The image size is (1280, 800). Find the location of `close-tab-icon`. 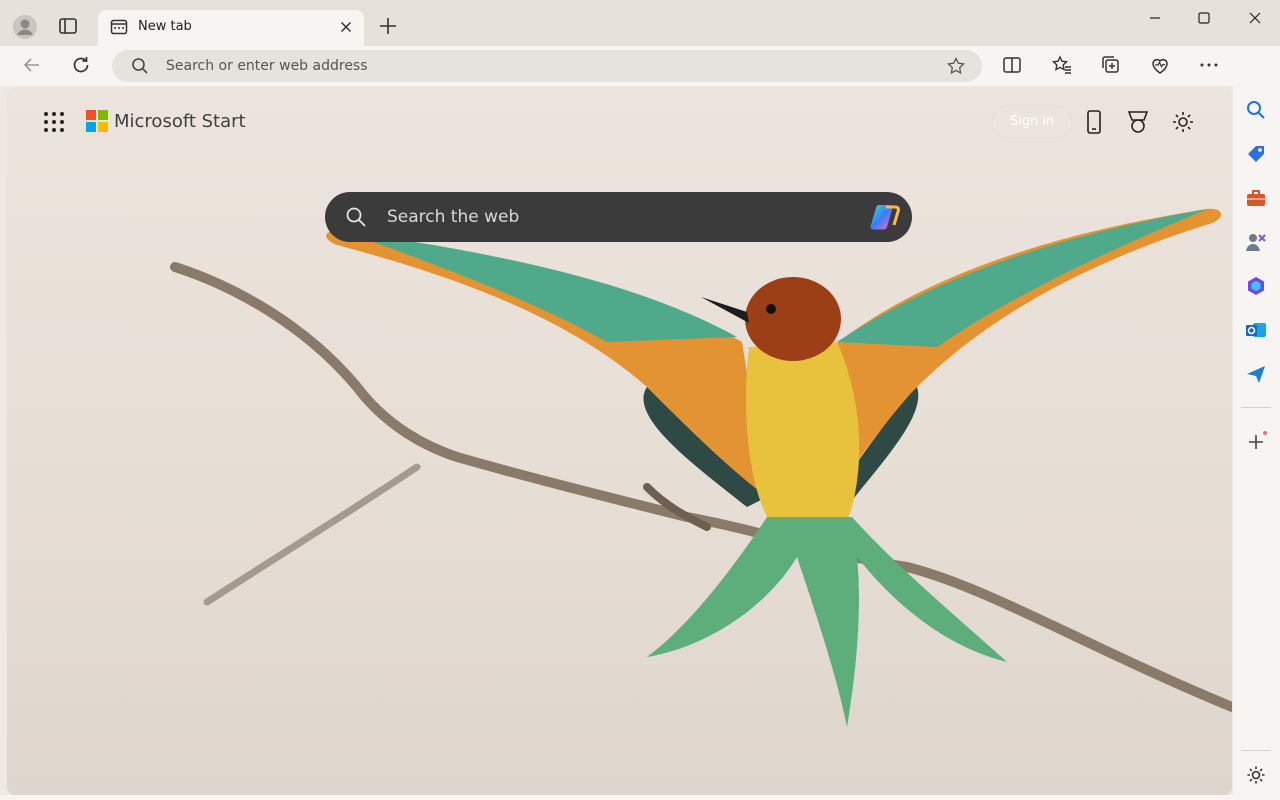

close-tab-icon is located at coordinates (346, 27).